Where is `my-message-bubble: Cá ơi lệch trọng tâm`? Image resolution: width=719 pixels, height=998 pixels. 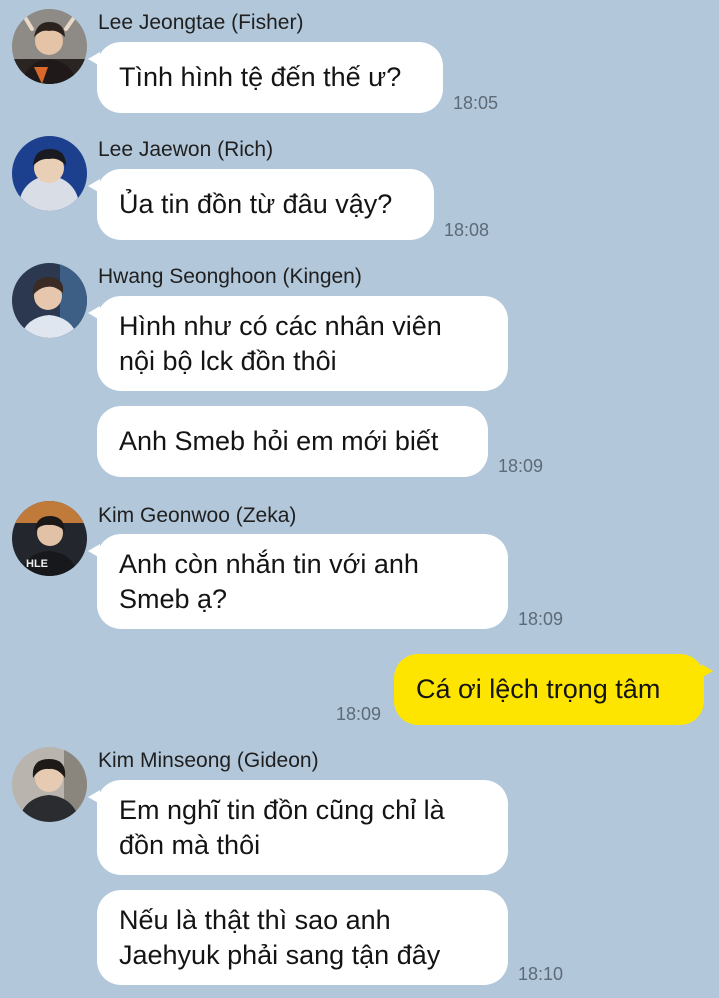
my-message-bubble: Cá ơi lệch trọng tâm is located at coordinates (553, 689).